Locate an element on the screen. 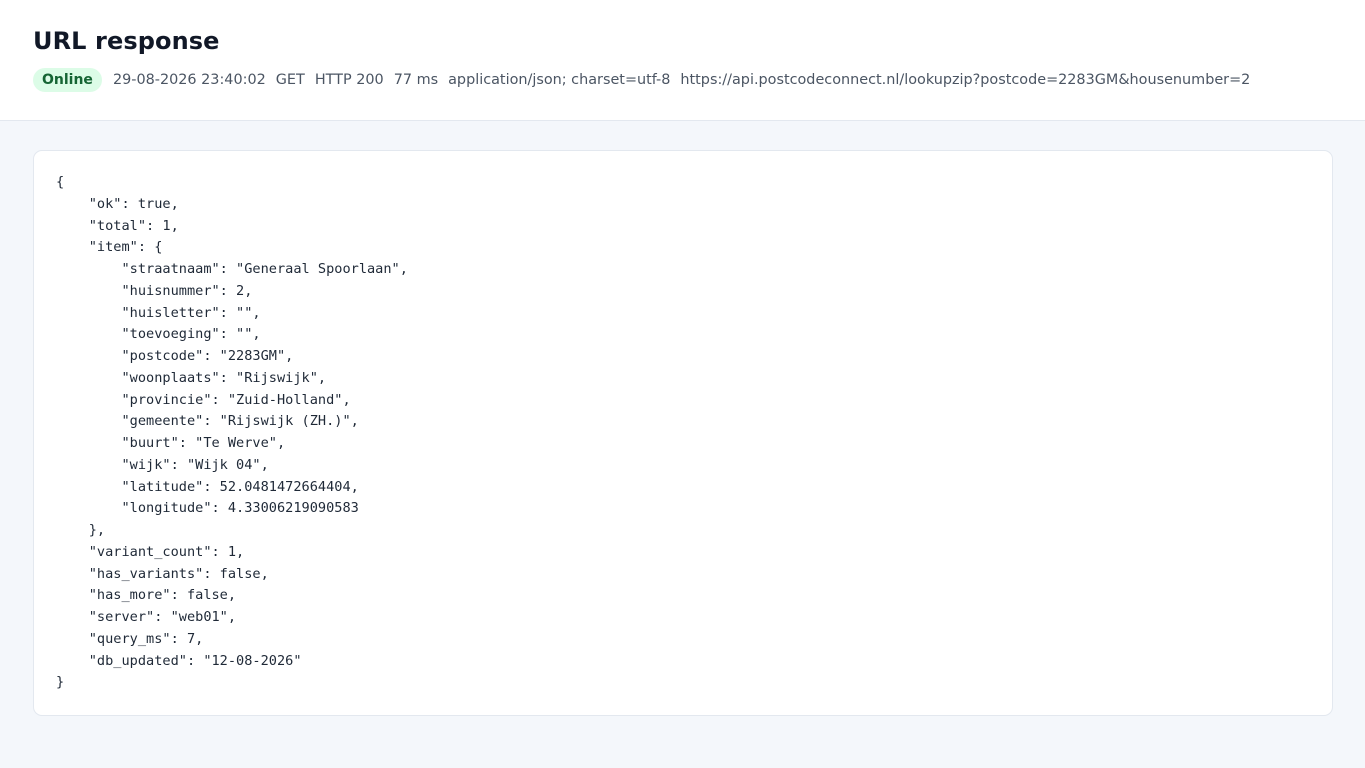 The height and width of the screenshot is (768, 1365). page-title: URL response is located at coordinates (126, 41).